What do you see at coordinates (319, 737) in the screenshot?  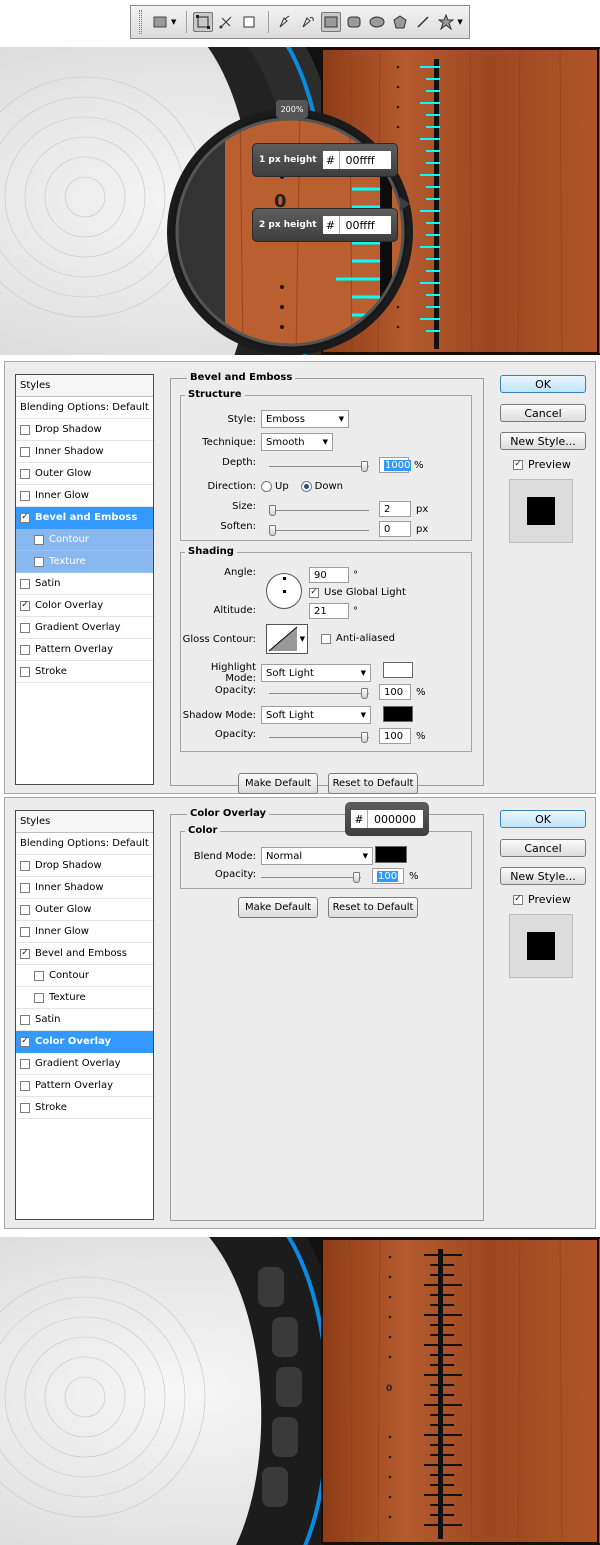 I see `shadow-opacity-slider` at bounding box center [319, 737].